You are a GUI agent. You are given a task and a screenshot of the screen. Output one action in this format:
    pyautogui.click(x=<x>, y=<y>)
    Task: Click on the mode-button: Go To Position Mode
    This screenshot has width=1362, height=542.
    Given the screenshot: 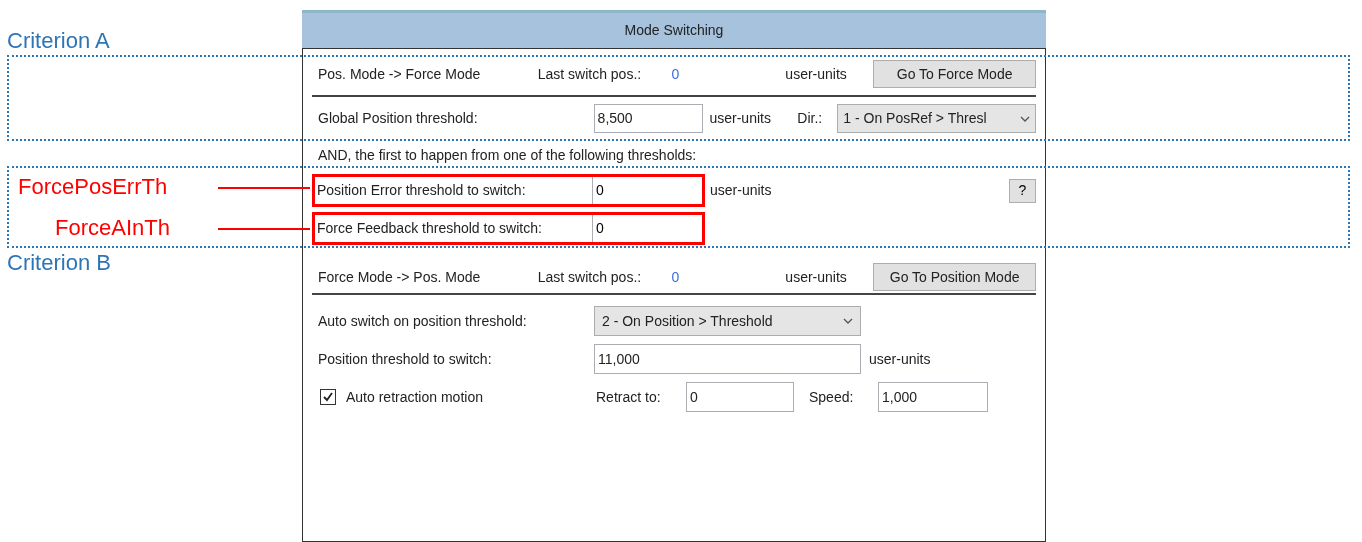 What is the action you would take?
    pyautogui.click(x=954, y=277)
    